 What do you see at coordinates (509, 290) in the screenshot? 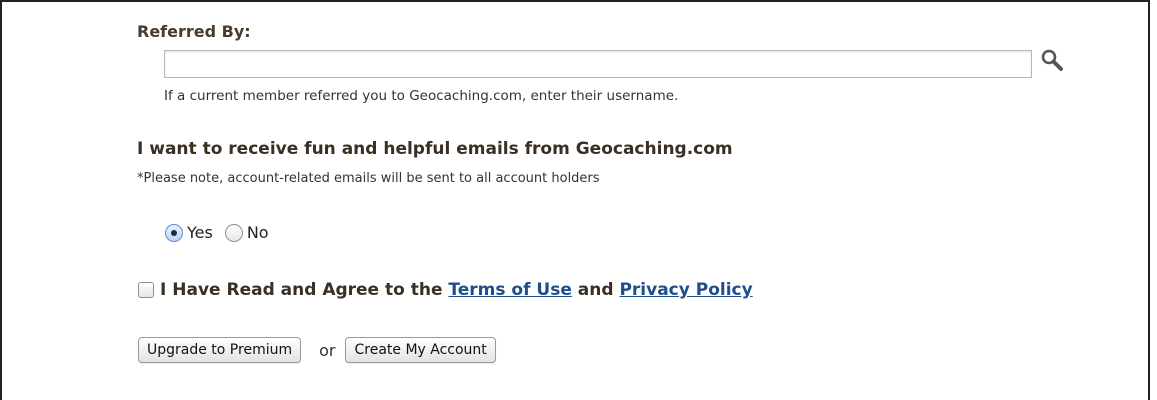
I see `terms-of-use-link: Terms of Use` at bounding box center [509, 290].